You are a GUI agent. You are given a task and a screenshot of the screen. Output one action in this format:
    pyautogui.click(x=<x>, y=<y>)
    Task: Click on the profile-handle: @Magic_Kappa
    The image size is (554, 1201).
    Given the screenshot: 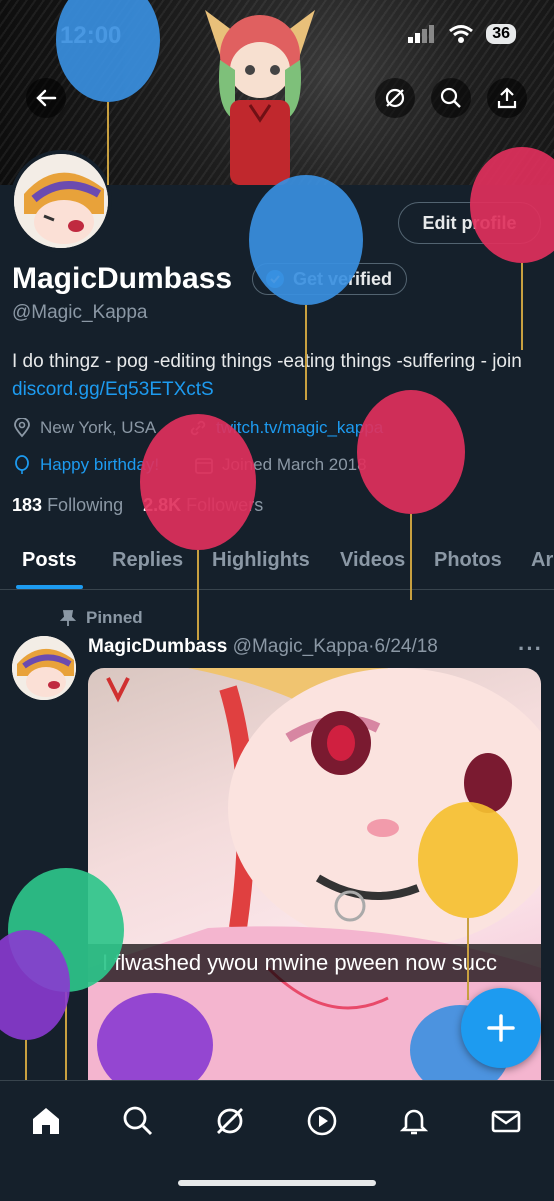 What is the action you would take?
    pyautogui.click(x=80, y=312)
    